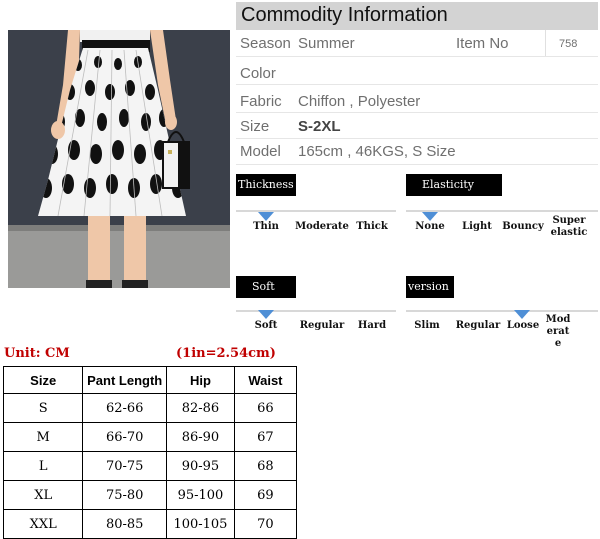 The width and height of the screenshot is (600, 539). Describe the element at coordinates (200, 408) in the screenshot. I see `table-cell: 82-86` at that location.